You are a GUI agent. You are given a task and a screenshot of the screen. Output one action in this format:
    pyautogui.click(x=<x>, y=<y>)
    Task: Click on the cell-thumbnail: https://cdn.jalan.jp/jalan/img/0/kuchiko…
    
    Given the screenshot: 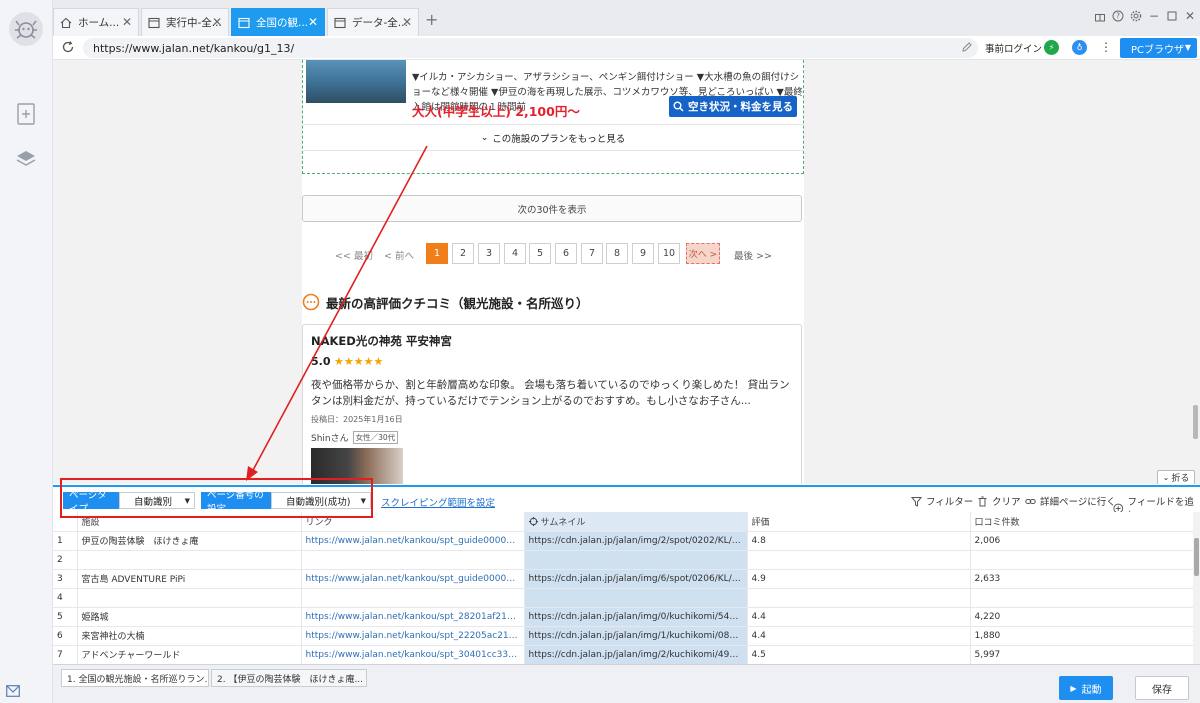 What is the action you would take?
    pyautogui.click(x=636, y=617)
    